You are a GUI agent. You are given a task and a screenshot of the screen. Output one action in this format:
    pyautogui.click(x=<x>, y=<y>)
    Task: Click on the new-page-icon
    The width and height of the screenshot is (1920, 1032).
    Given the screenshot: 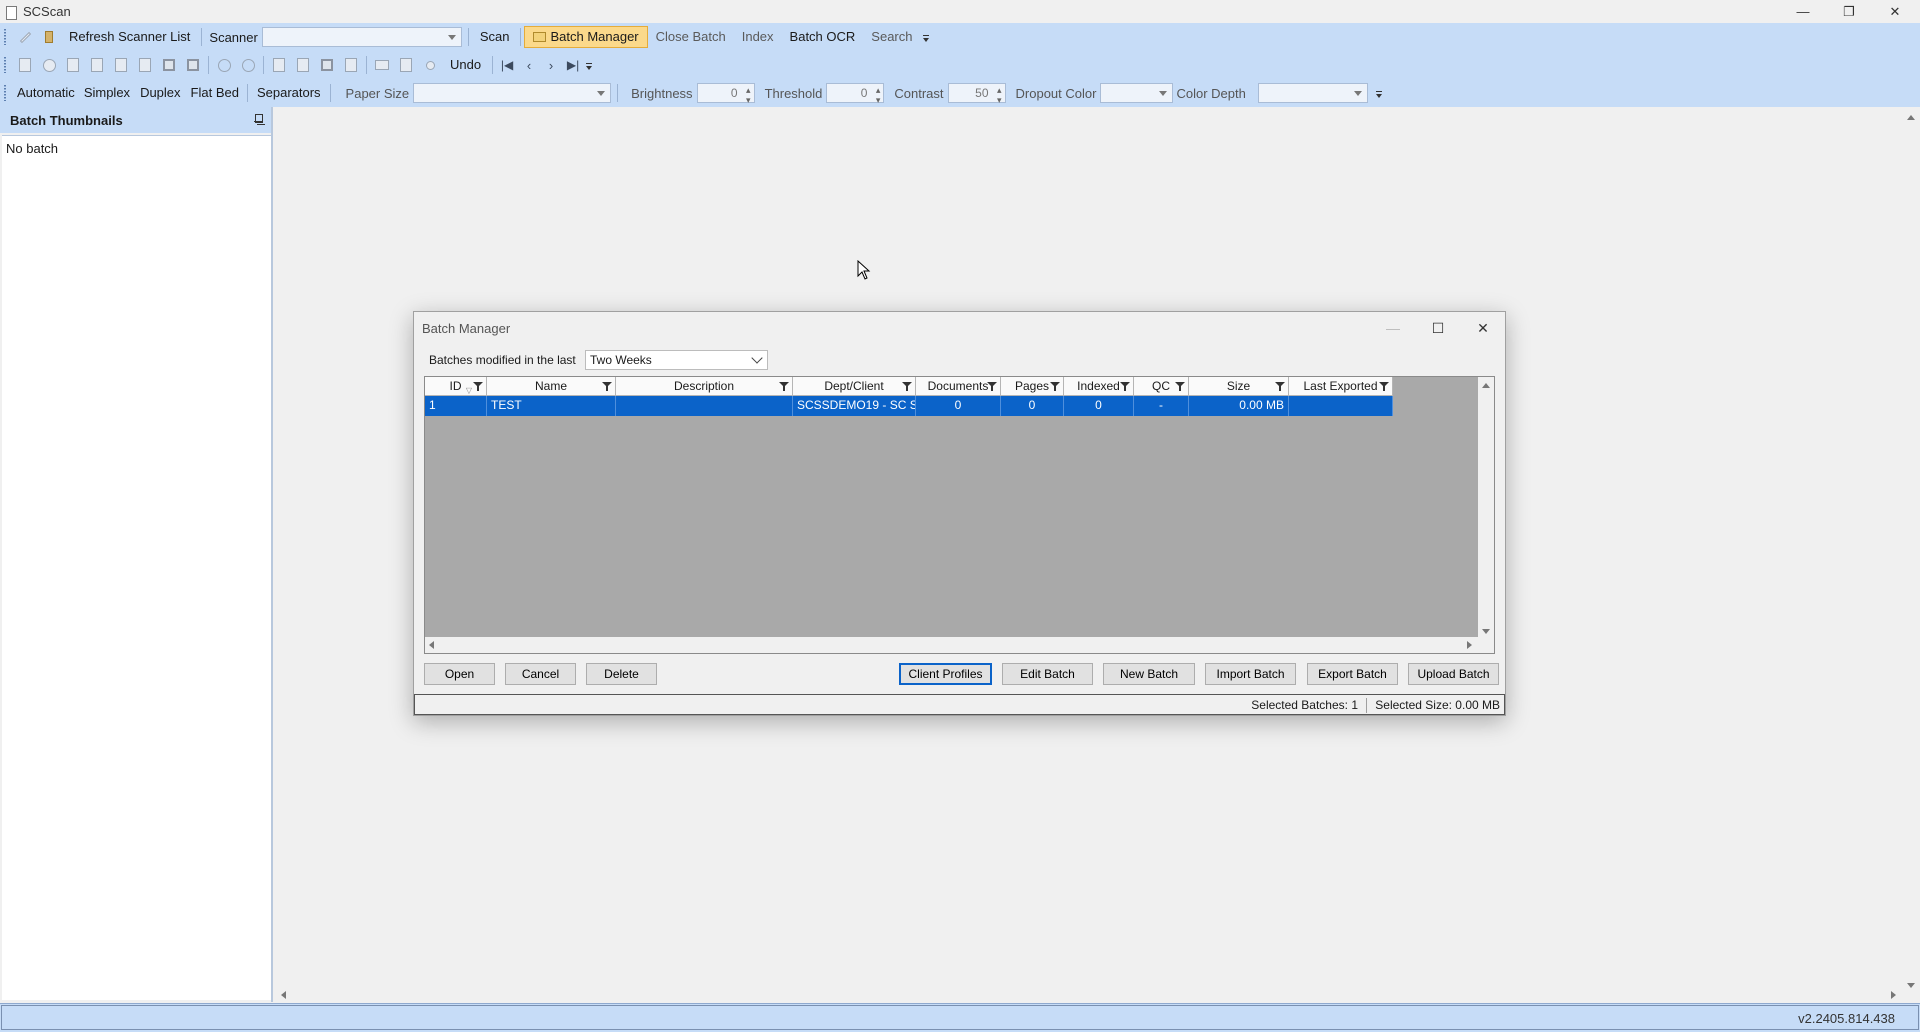 What is the action you would take?
    pyautogui.click(x=25, y=65)
    